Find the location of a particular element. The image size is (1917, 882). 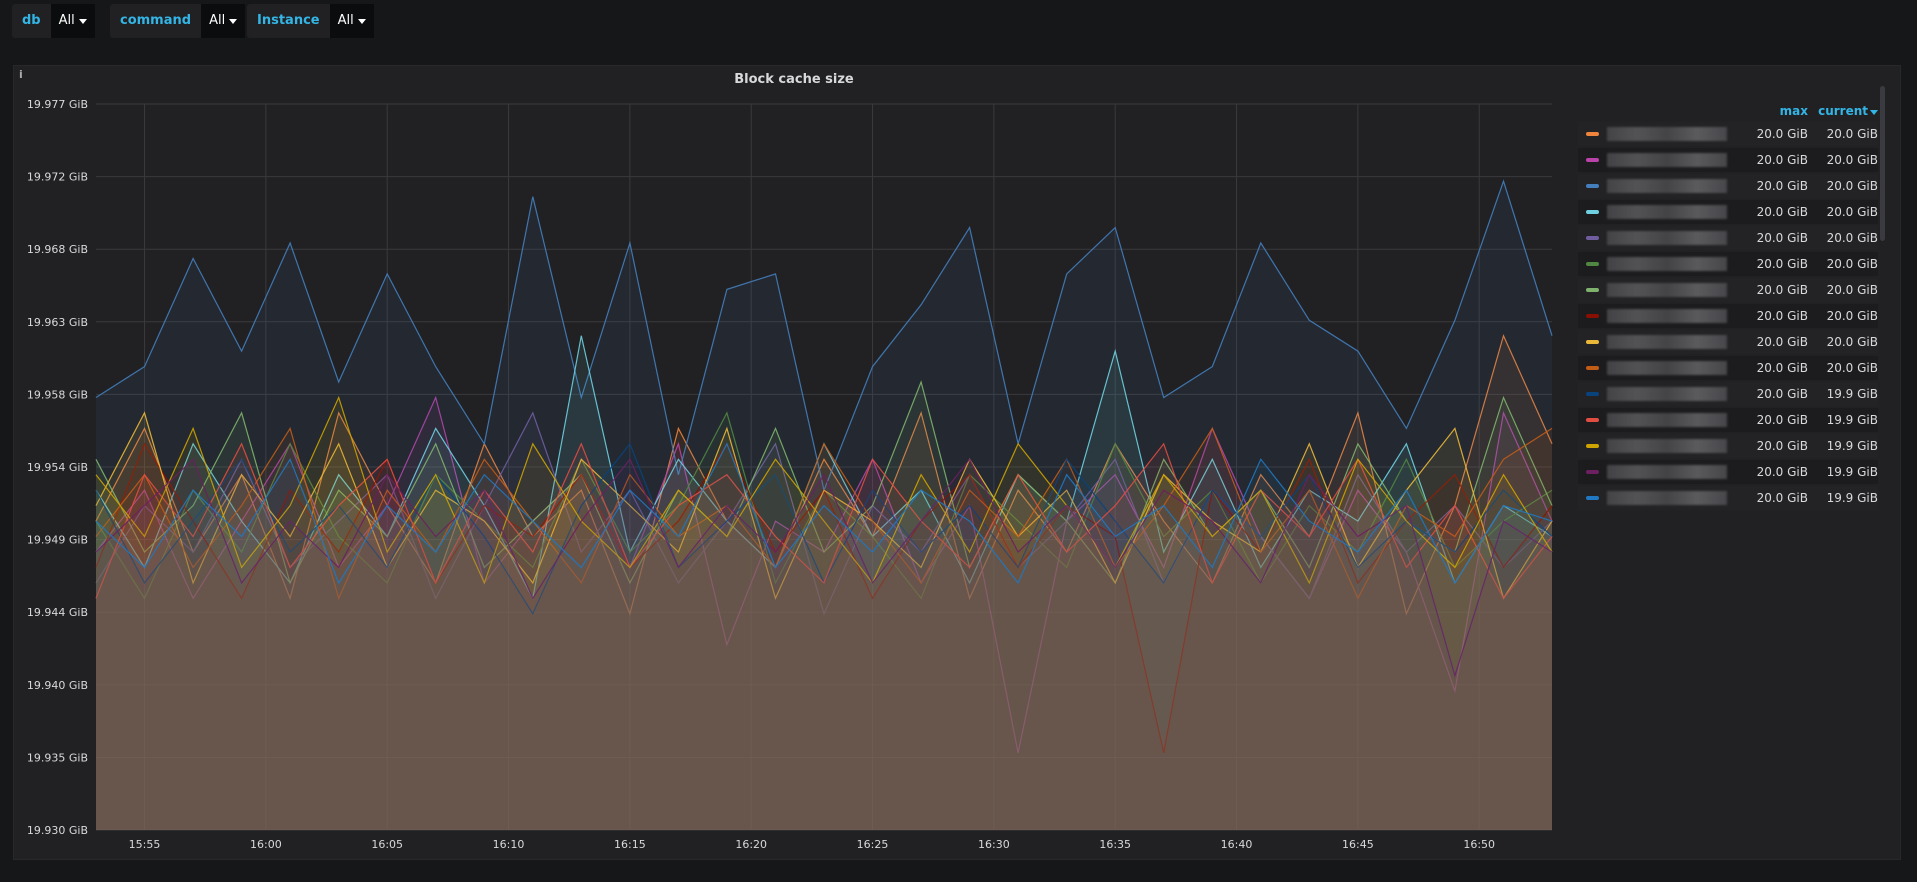

x-tick-label: 15:55 is located at coordinates (145, 844).